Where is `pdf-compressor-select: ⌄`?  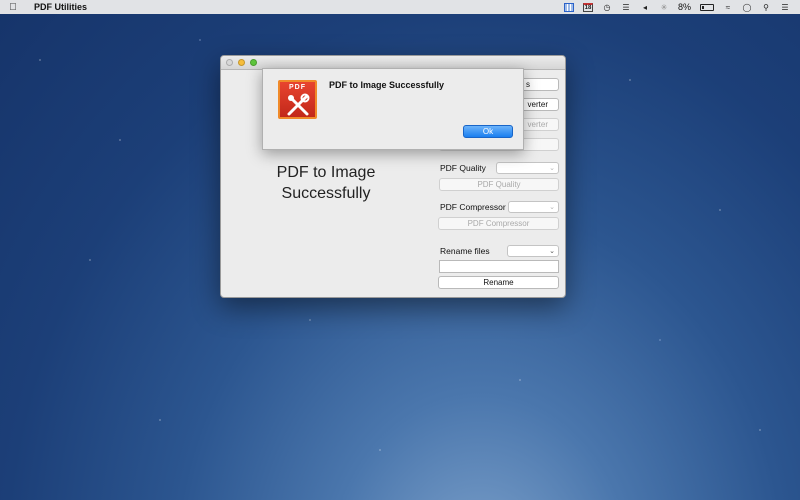
pdf-compressor-select: ⌄ is located at coordinates (533, 207).